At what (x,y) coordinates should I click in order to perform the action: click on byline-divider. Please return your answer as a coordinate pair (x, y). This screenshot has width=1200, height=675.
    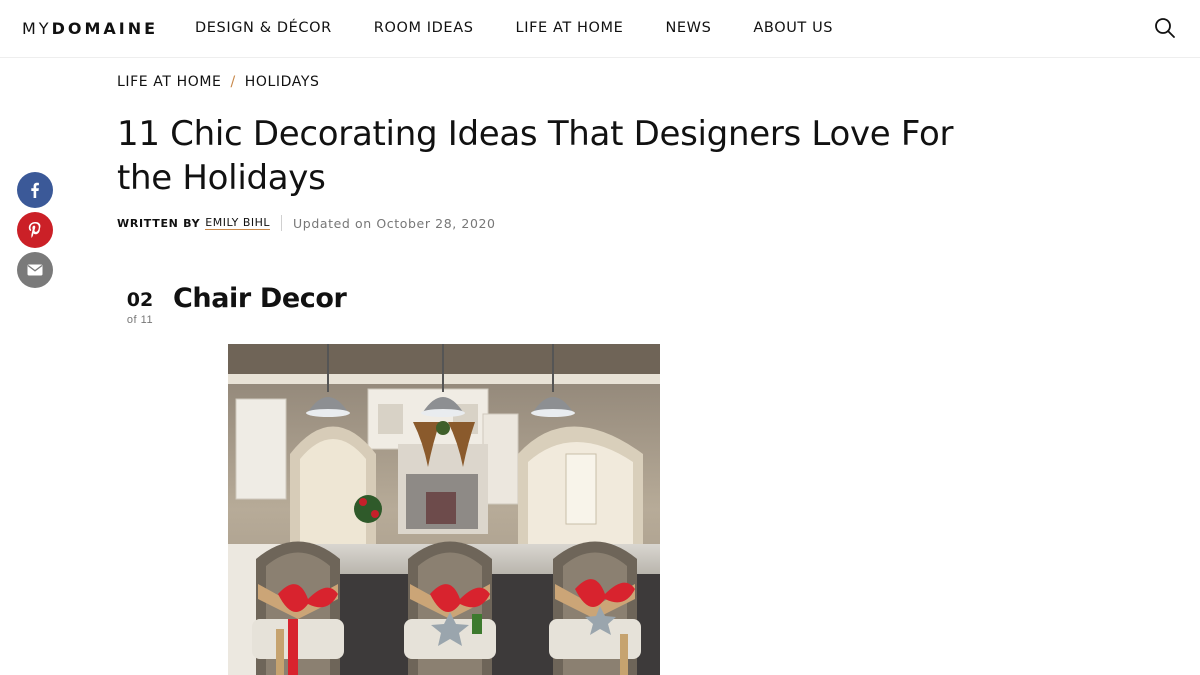
    Looking at the image, I should click on (282, 223).